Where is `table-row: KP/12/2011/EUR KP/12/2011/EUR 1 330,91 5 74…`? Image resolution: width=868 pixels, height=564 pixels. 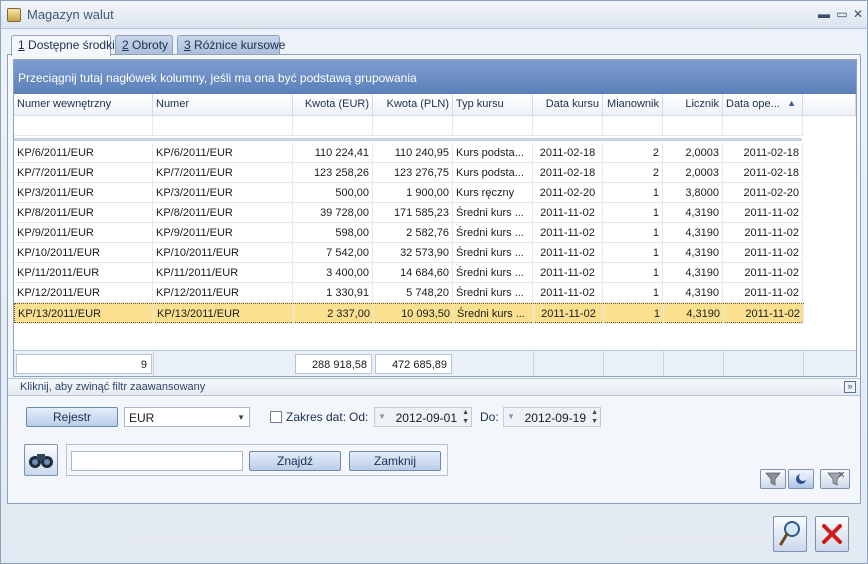
table-row: KP/12/2011/EUR KP/12/2011/EUR 1 330,91 5 74… is located at coordinates (409, 293).